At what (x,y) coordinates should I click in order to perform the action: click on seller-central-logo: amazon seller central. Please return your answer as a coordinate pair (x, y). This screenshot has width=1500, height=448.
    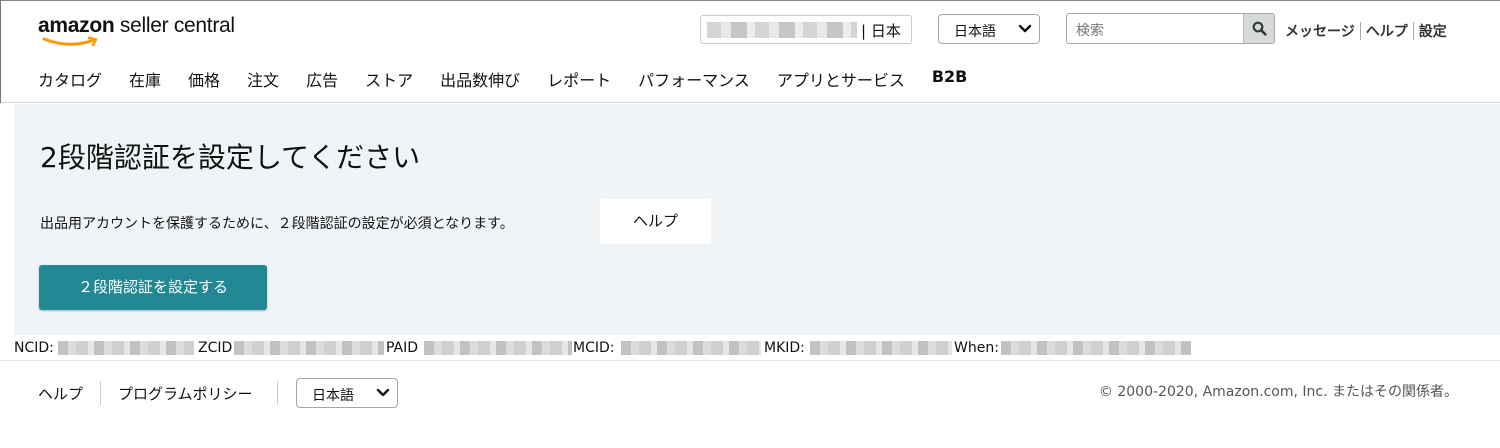
    Looking at the image, I should click on (143, 31).